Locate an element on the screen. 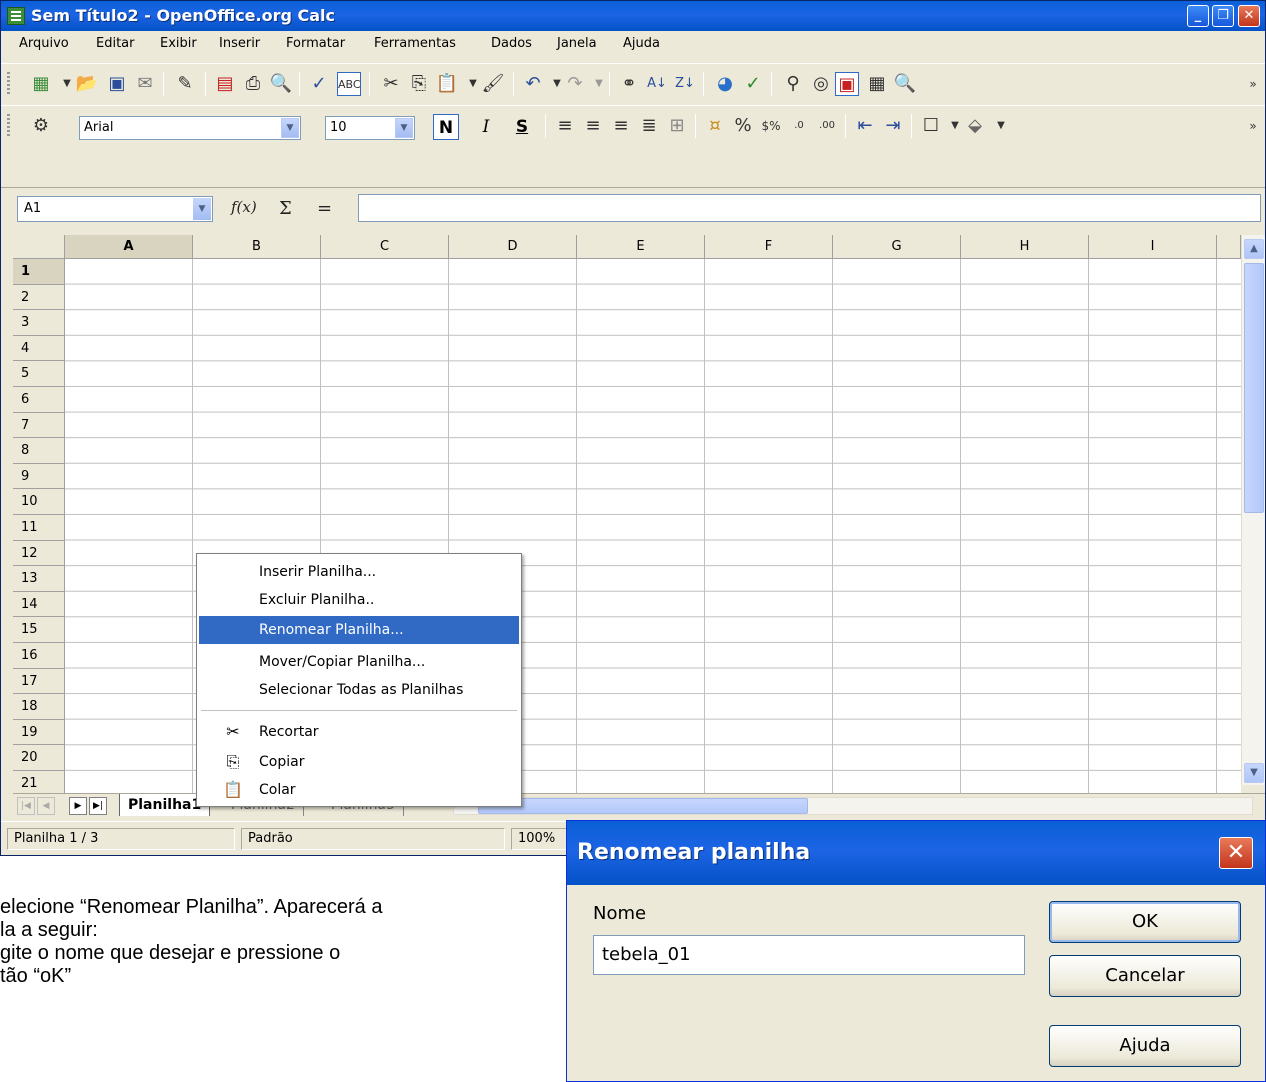 This screenshot has height=1082, width=1266. paste-icon: 📋 is located at coordinates (447, 84).